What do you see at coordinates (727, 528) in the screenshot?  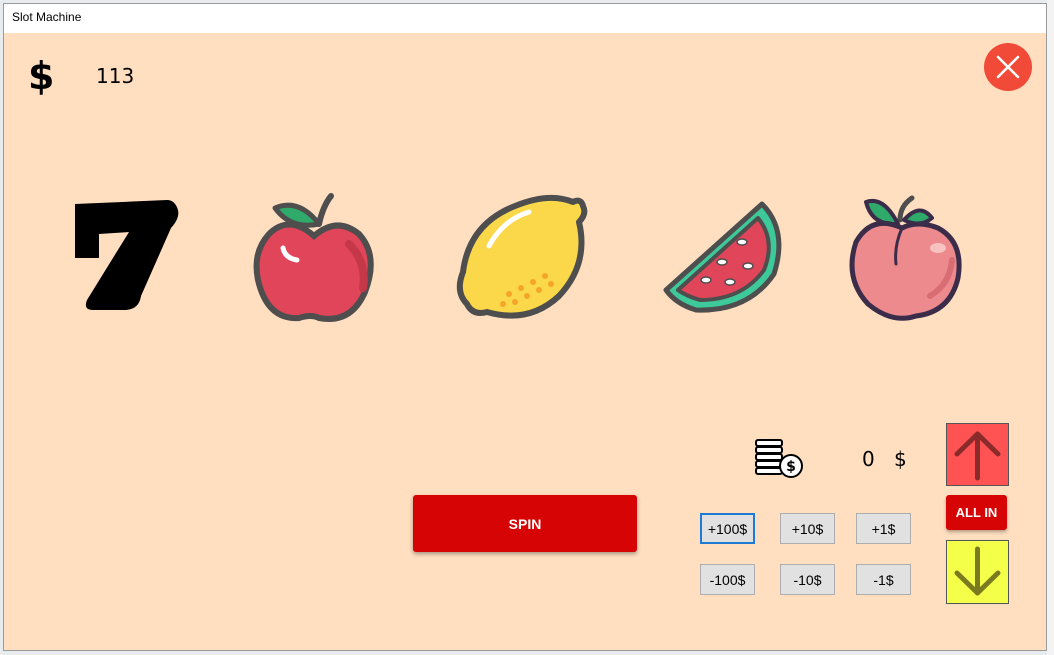 I see `add-100-button: +100$` at bounding box center [727, 528].